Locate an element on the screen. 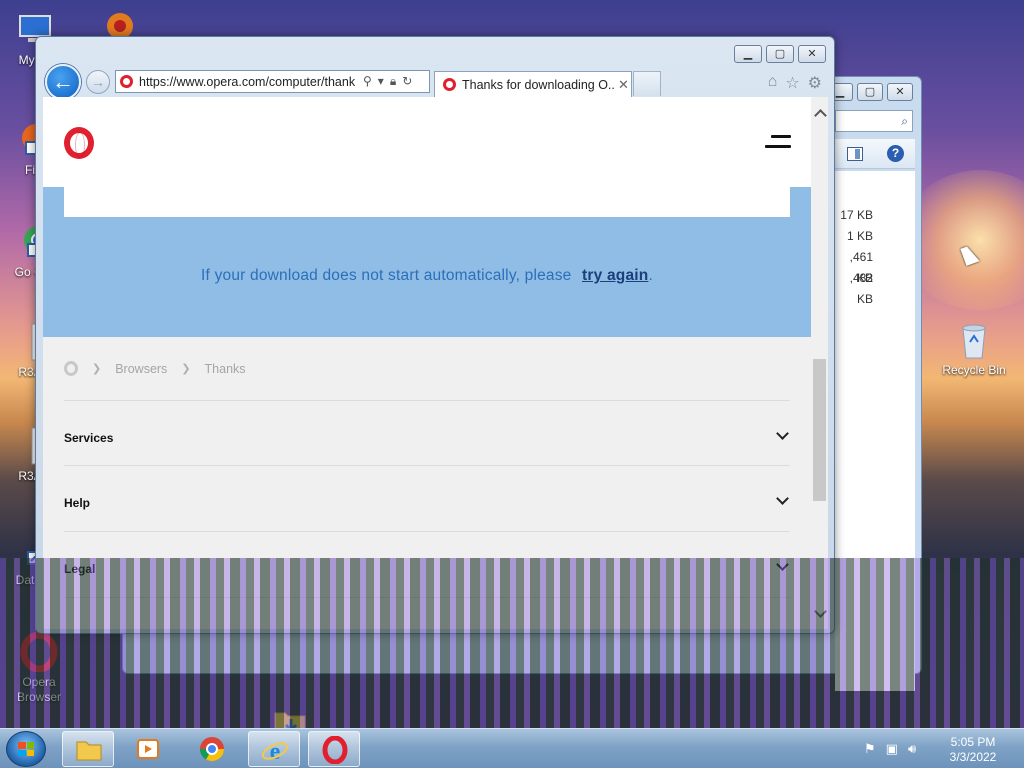  search-icon: ⚲ is located at coordinates (367, 81).